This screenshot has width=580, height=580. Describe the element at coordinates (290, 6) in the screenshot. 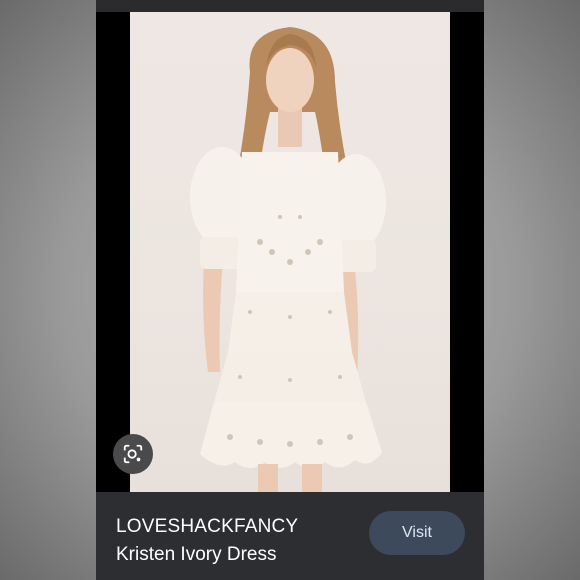

I see `card-top-strip` at that location.